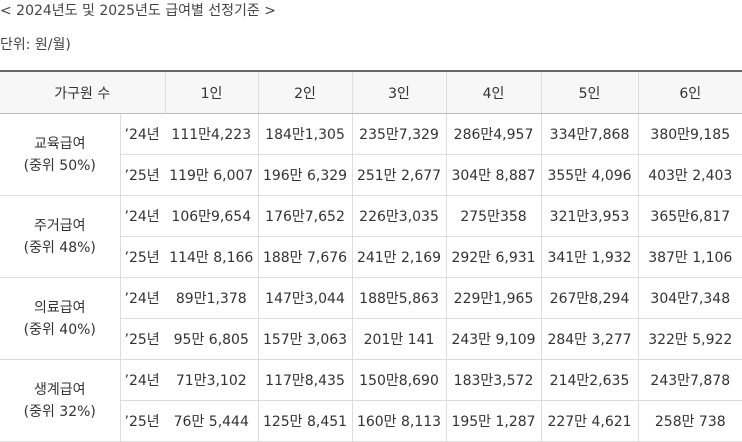  What do you see at coordinates (589, 421) in the screenshot?
I see `value-cell: 227만 4,621` at bounding box center [589, 421].